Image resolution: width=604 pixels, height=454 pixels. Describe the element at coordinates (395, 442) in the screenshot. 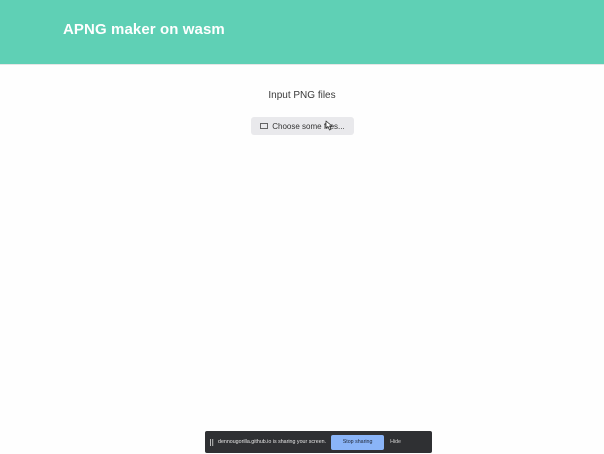

I see `hide-button: Hide` at that location.